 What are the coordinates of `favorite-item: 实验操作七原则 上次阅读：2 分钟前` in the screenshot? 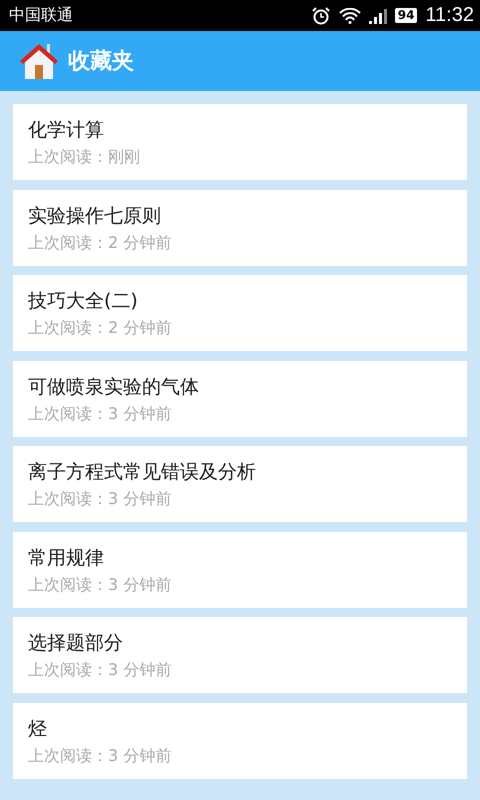 It's located at (240, 228).